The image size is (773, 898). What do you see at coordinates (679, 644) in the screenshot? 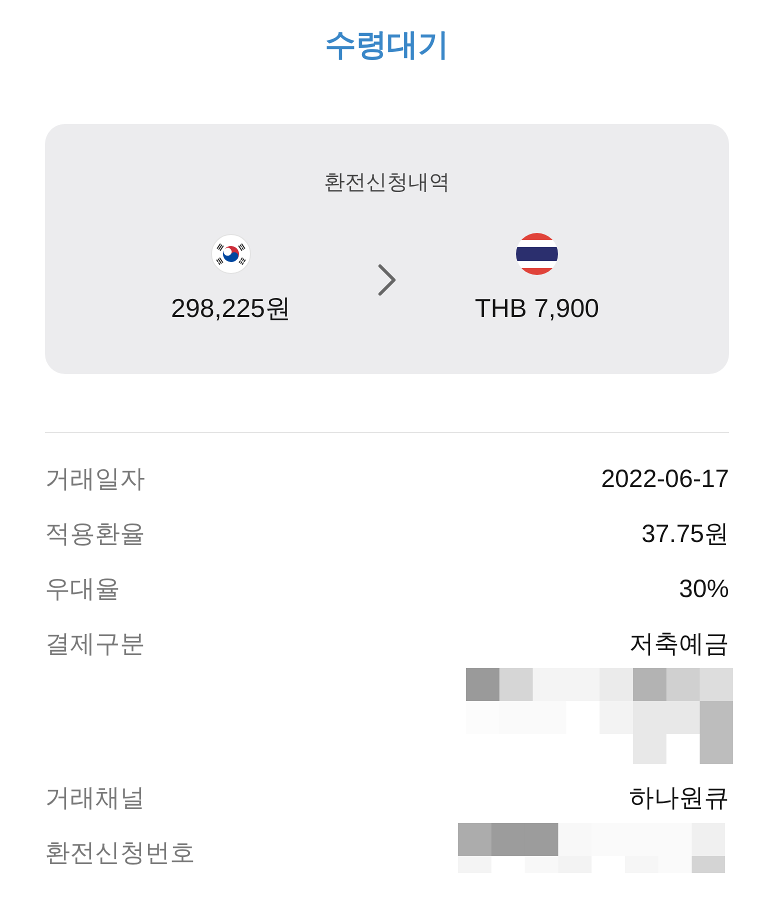
I see `detail-value: 저축예금` at bounding box center [679, 644].